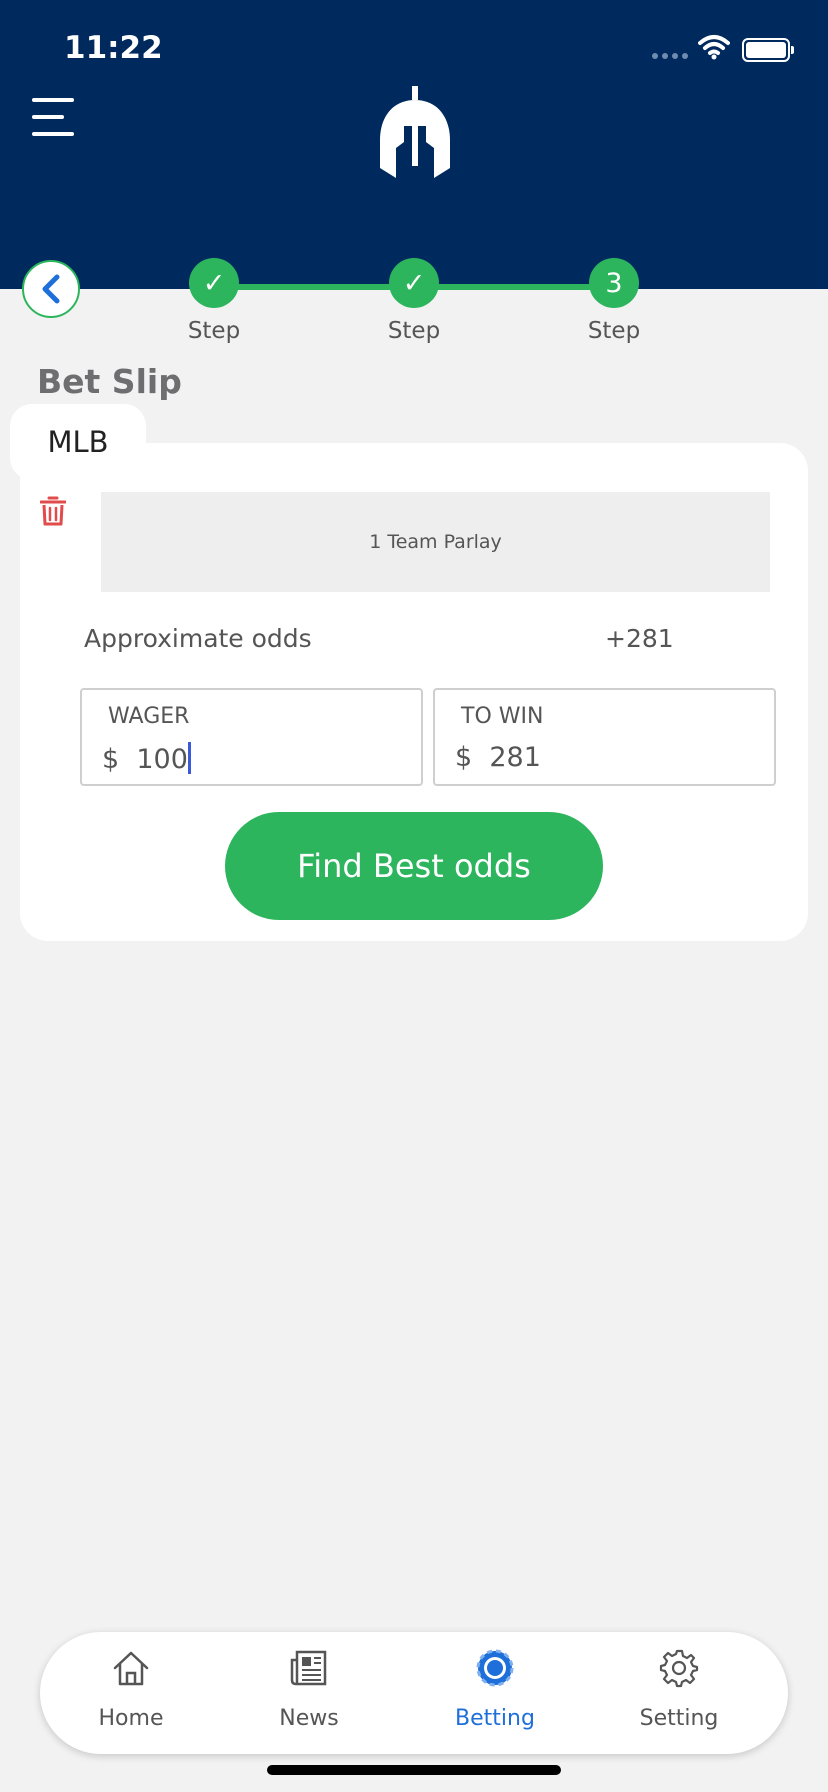 The height and width of the screenshot is (1792, 828). I want to click on cellular-signal-icon, so click(670, 56).